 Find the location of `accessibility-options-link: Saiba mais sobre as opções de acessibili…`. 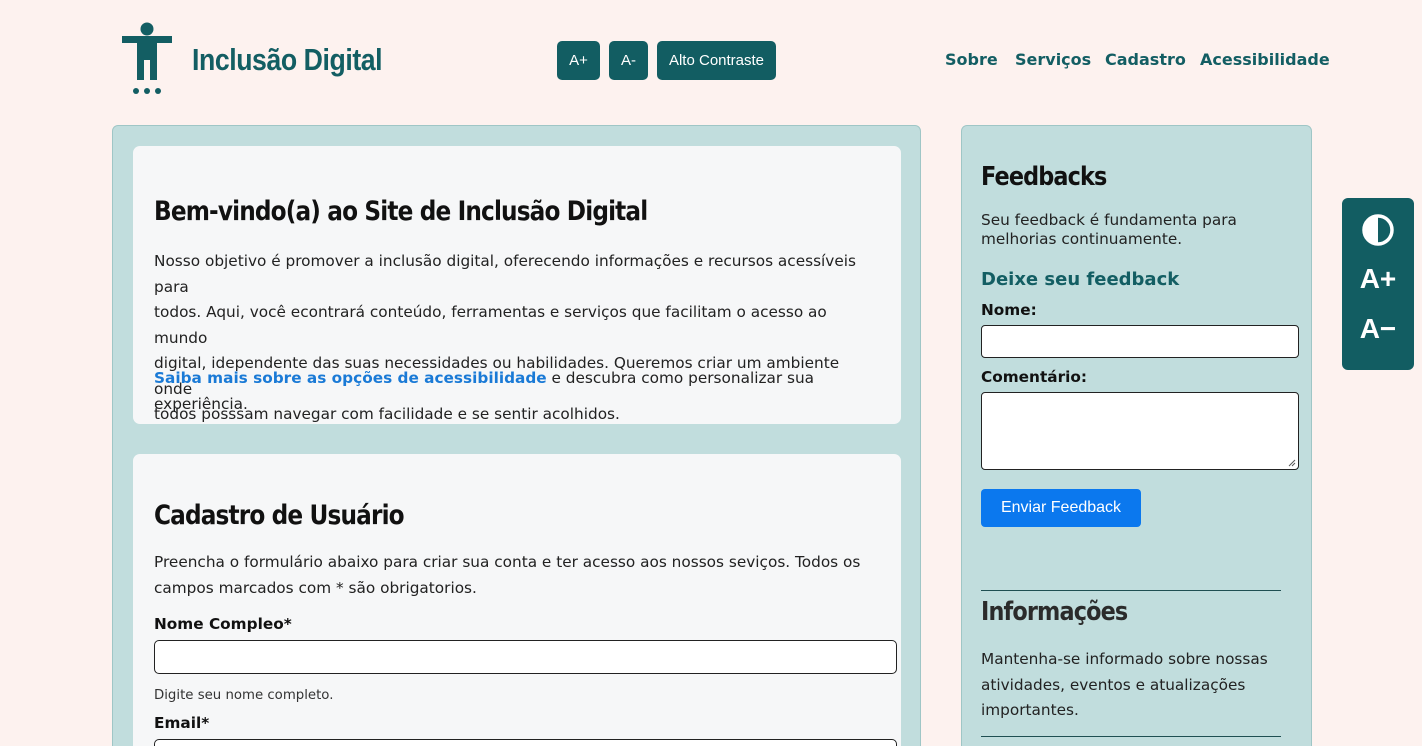

accessibility-options-link: Saiba mais sobre as opções de acessibili… is located at coordinates (350, 378).